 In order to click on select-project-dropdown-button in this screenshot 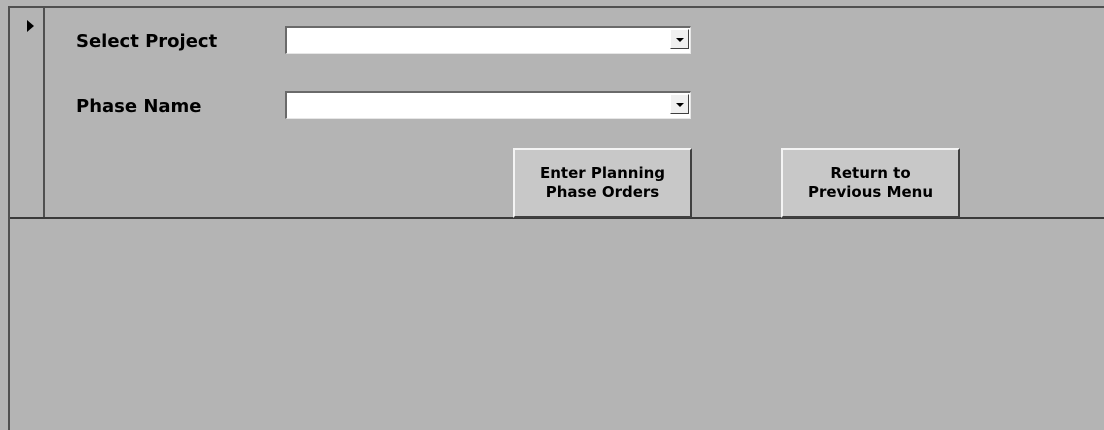, I will do `click(679, 39)`.